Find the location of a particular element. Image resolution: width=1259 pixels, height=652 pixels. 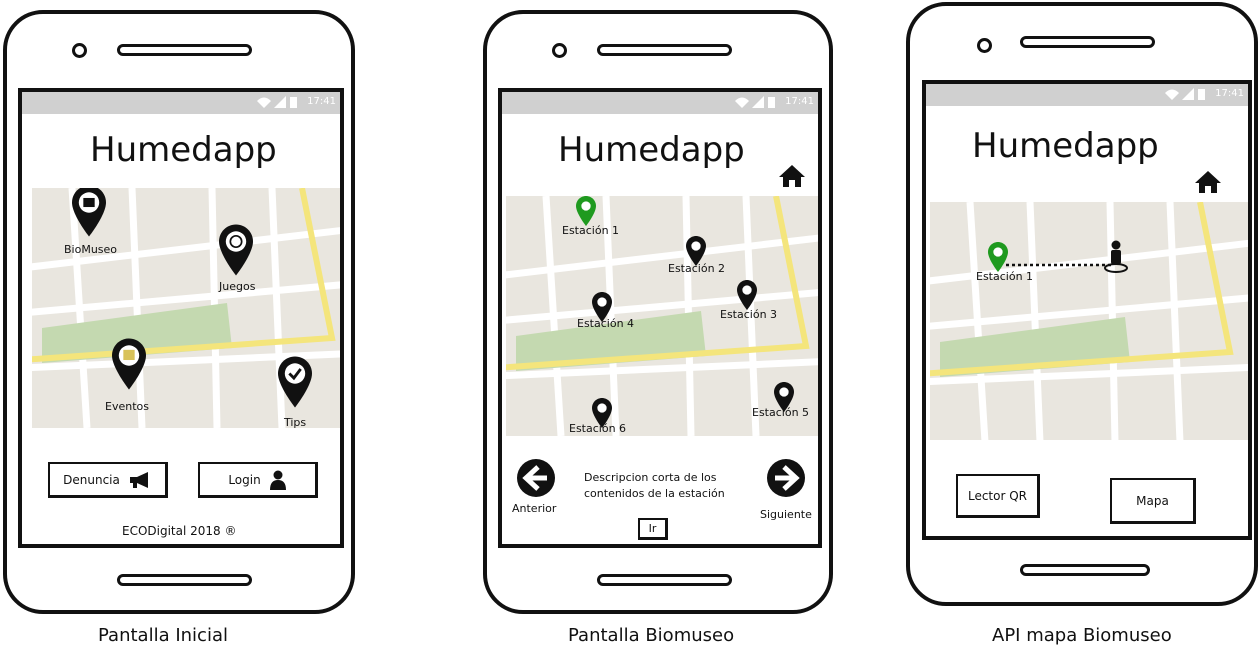

calendar-icon is located at coordinates (129, 364).